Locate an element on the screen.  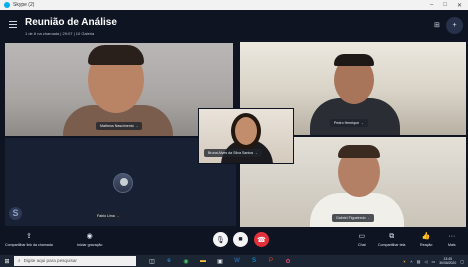
taskbar-clock: 13:45 30/06/2020 is located at coordinates (447, 261).